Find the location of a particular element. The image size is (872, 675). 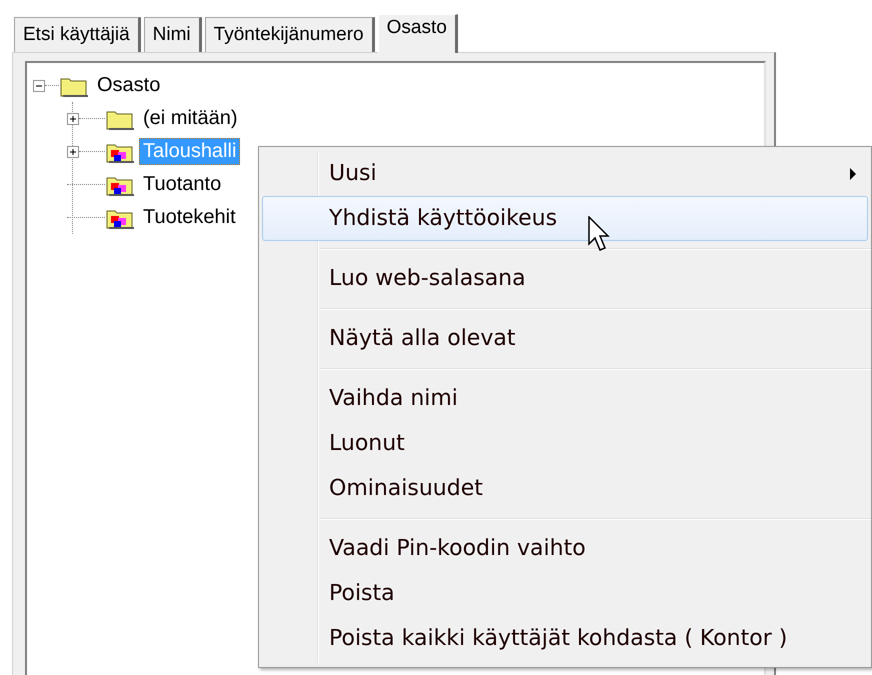

tree-item: (ei mitään) is located at coordinates (190, 118).